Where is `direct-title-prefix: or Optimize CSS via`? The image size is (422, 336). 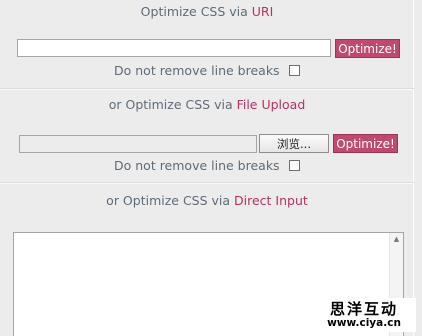 direct-title-prefix: or Optimize CSS via is located at coordinates (170, 200).